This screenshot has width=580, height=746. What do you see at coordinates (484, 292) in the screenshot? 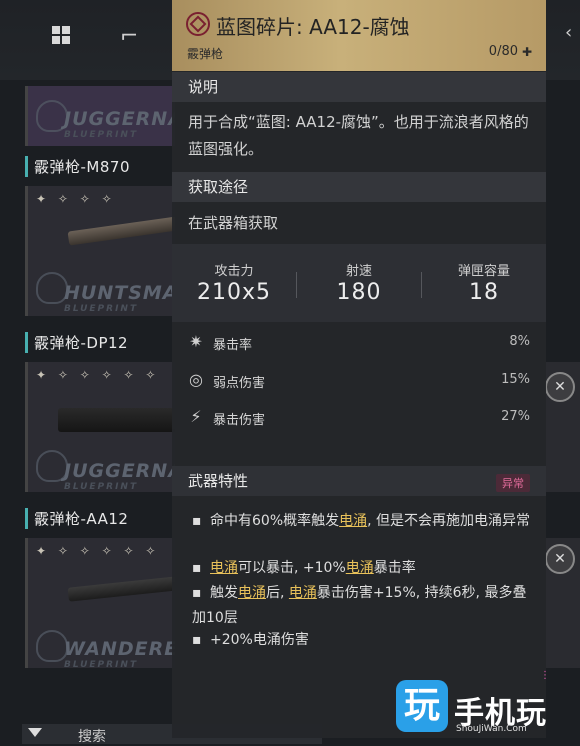
I see `stat-value: 18` at bounding box center [484, 292].